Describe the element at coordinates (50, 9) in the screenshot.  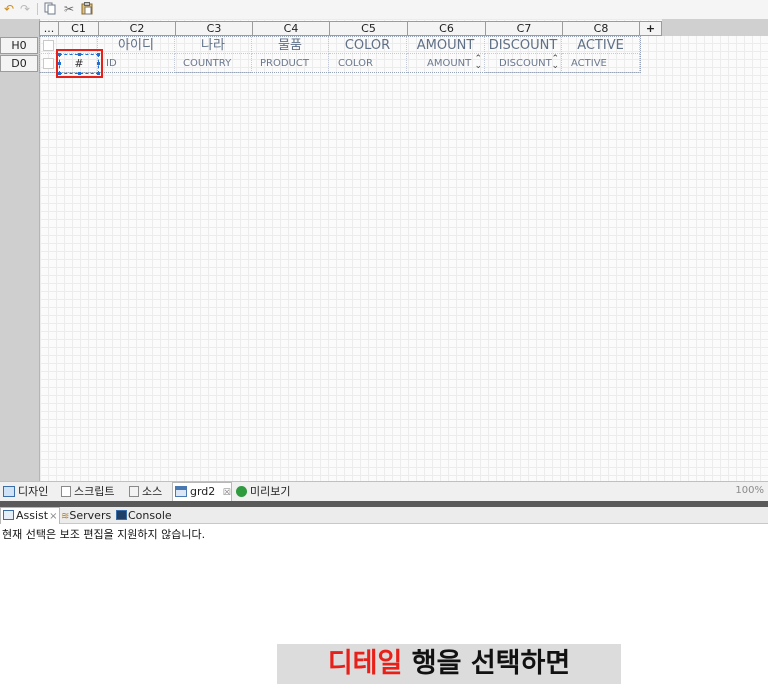
I see `copy-icon` at that location.